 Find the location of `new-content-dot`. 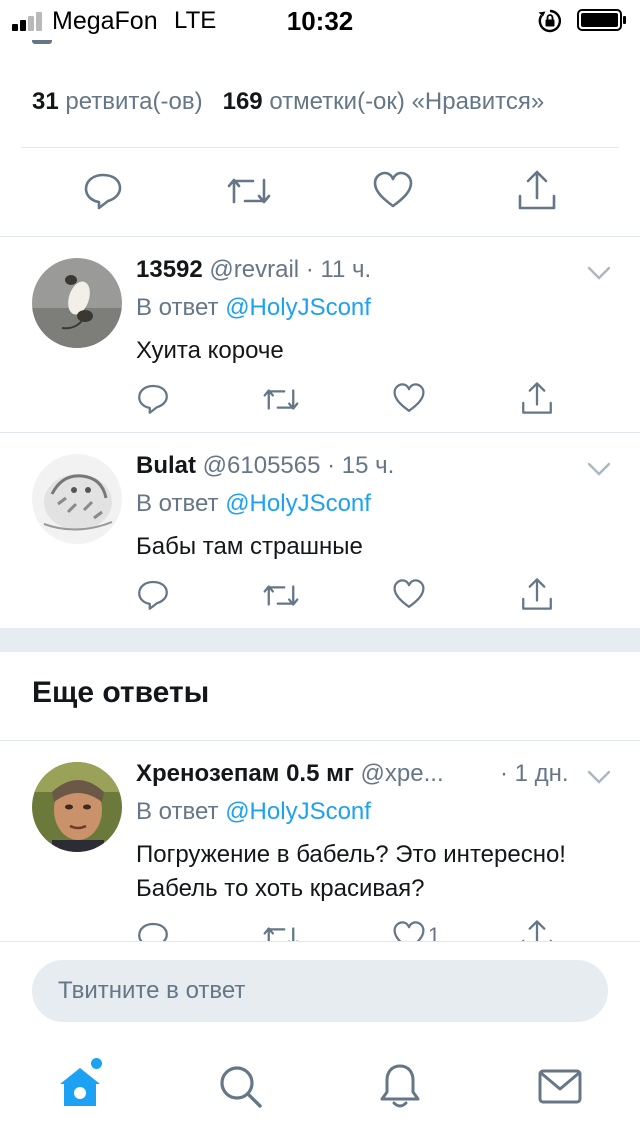

new-content-dot is located at coordinates (96, 1063).